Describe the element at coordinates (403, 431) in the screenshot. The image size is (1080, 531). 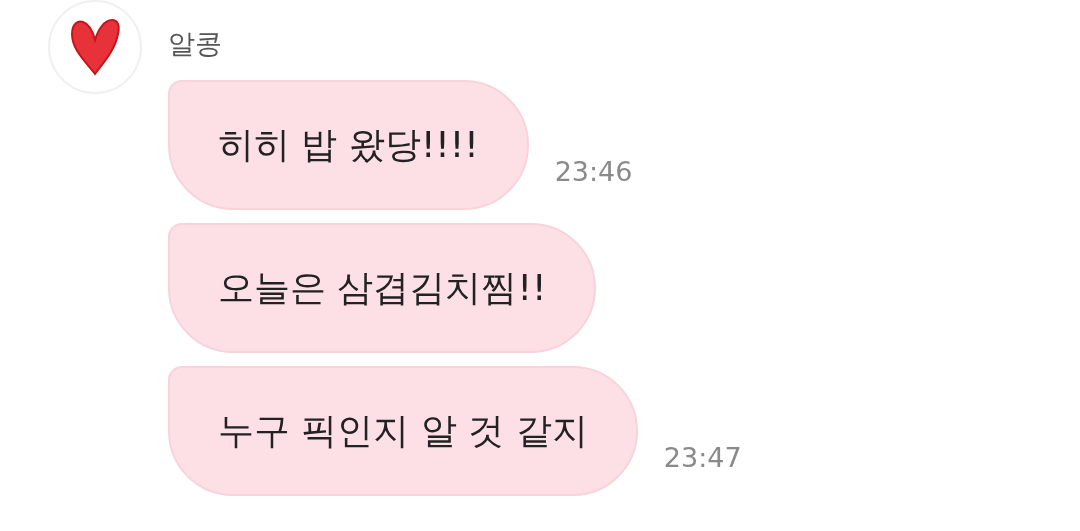
I see `message-bubble: 누구 픽인지 알 것 같지` at that location.